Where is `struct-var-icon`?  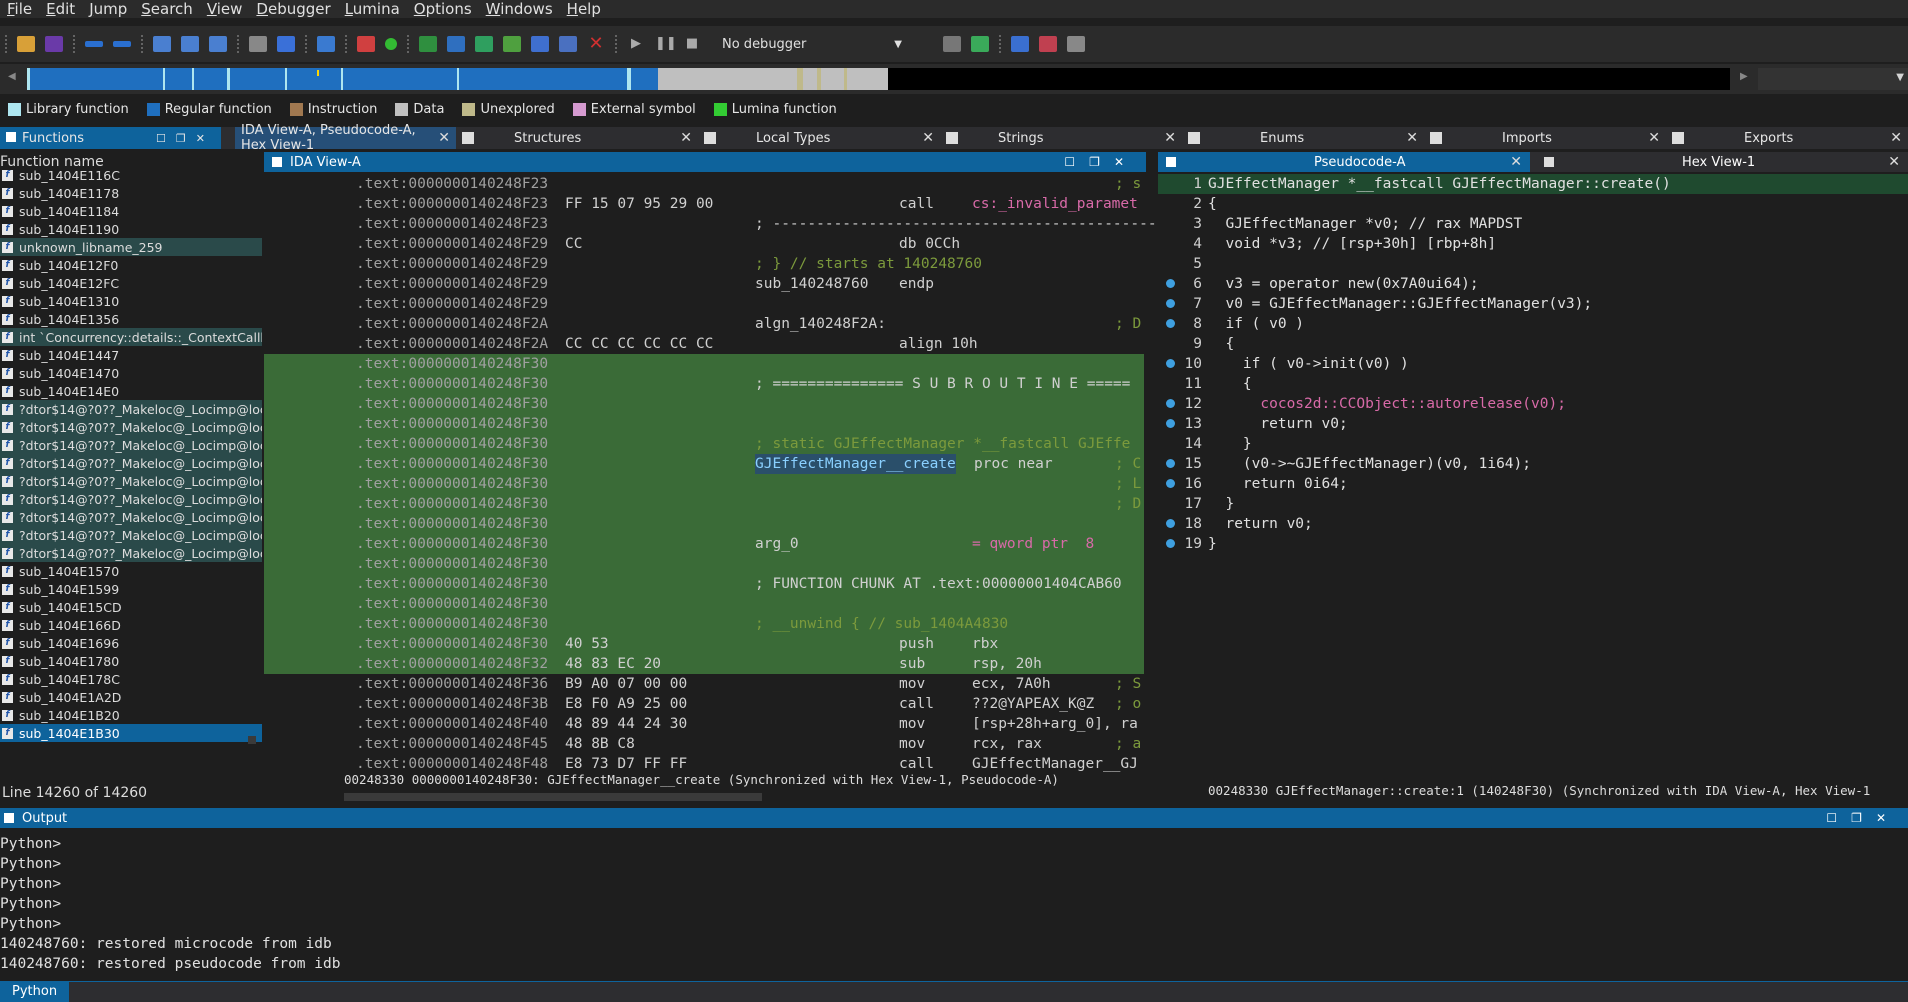 struct-var-icon is located at coordinates (540, 44).